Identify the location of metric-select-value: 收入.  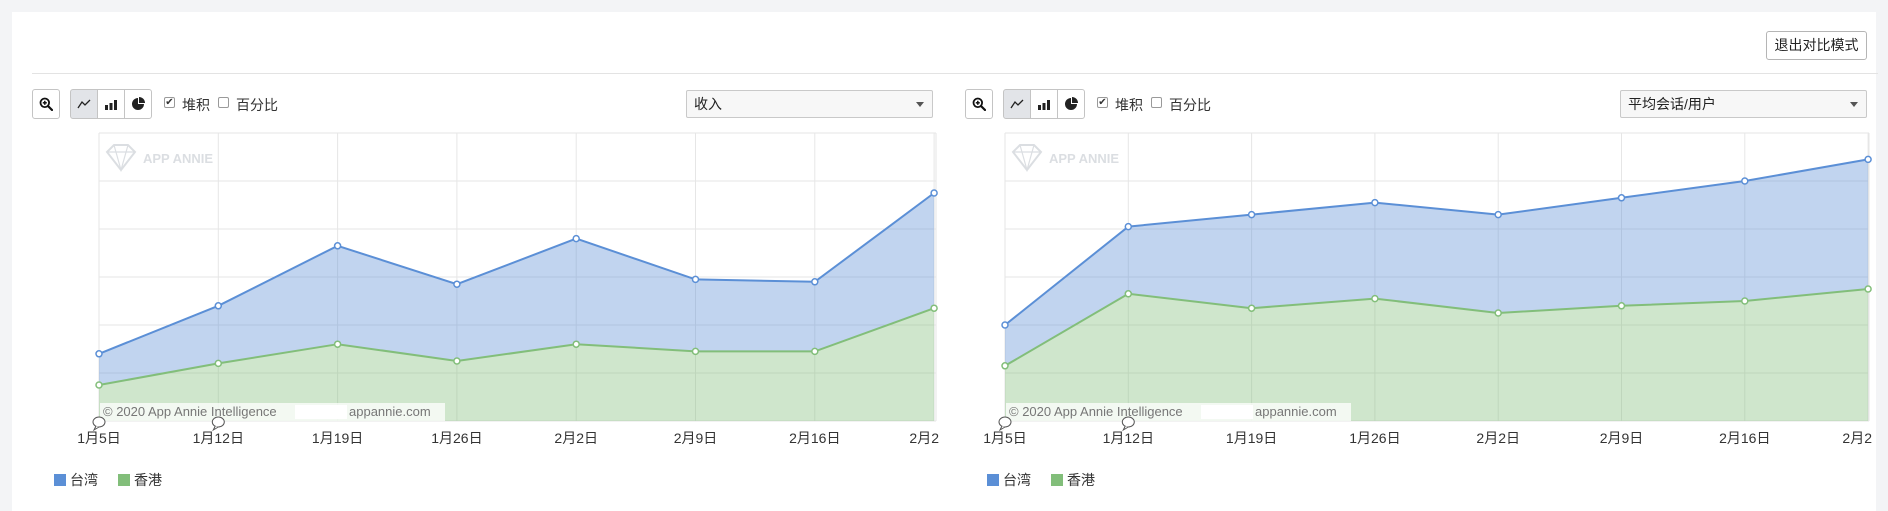
(708, 104).